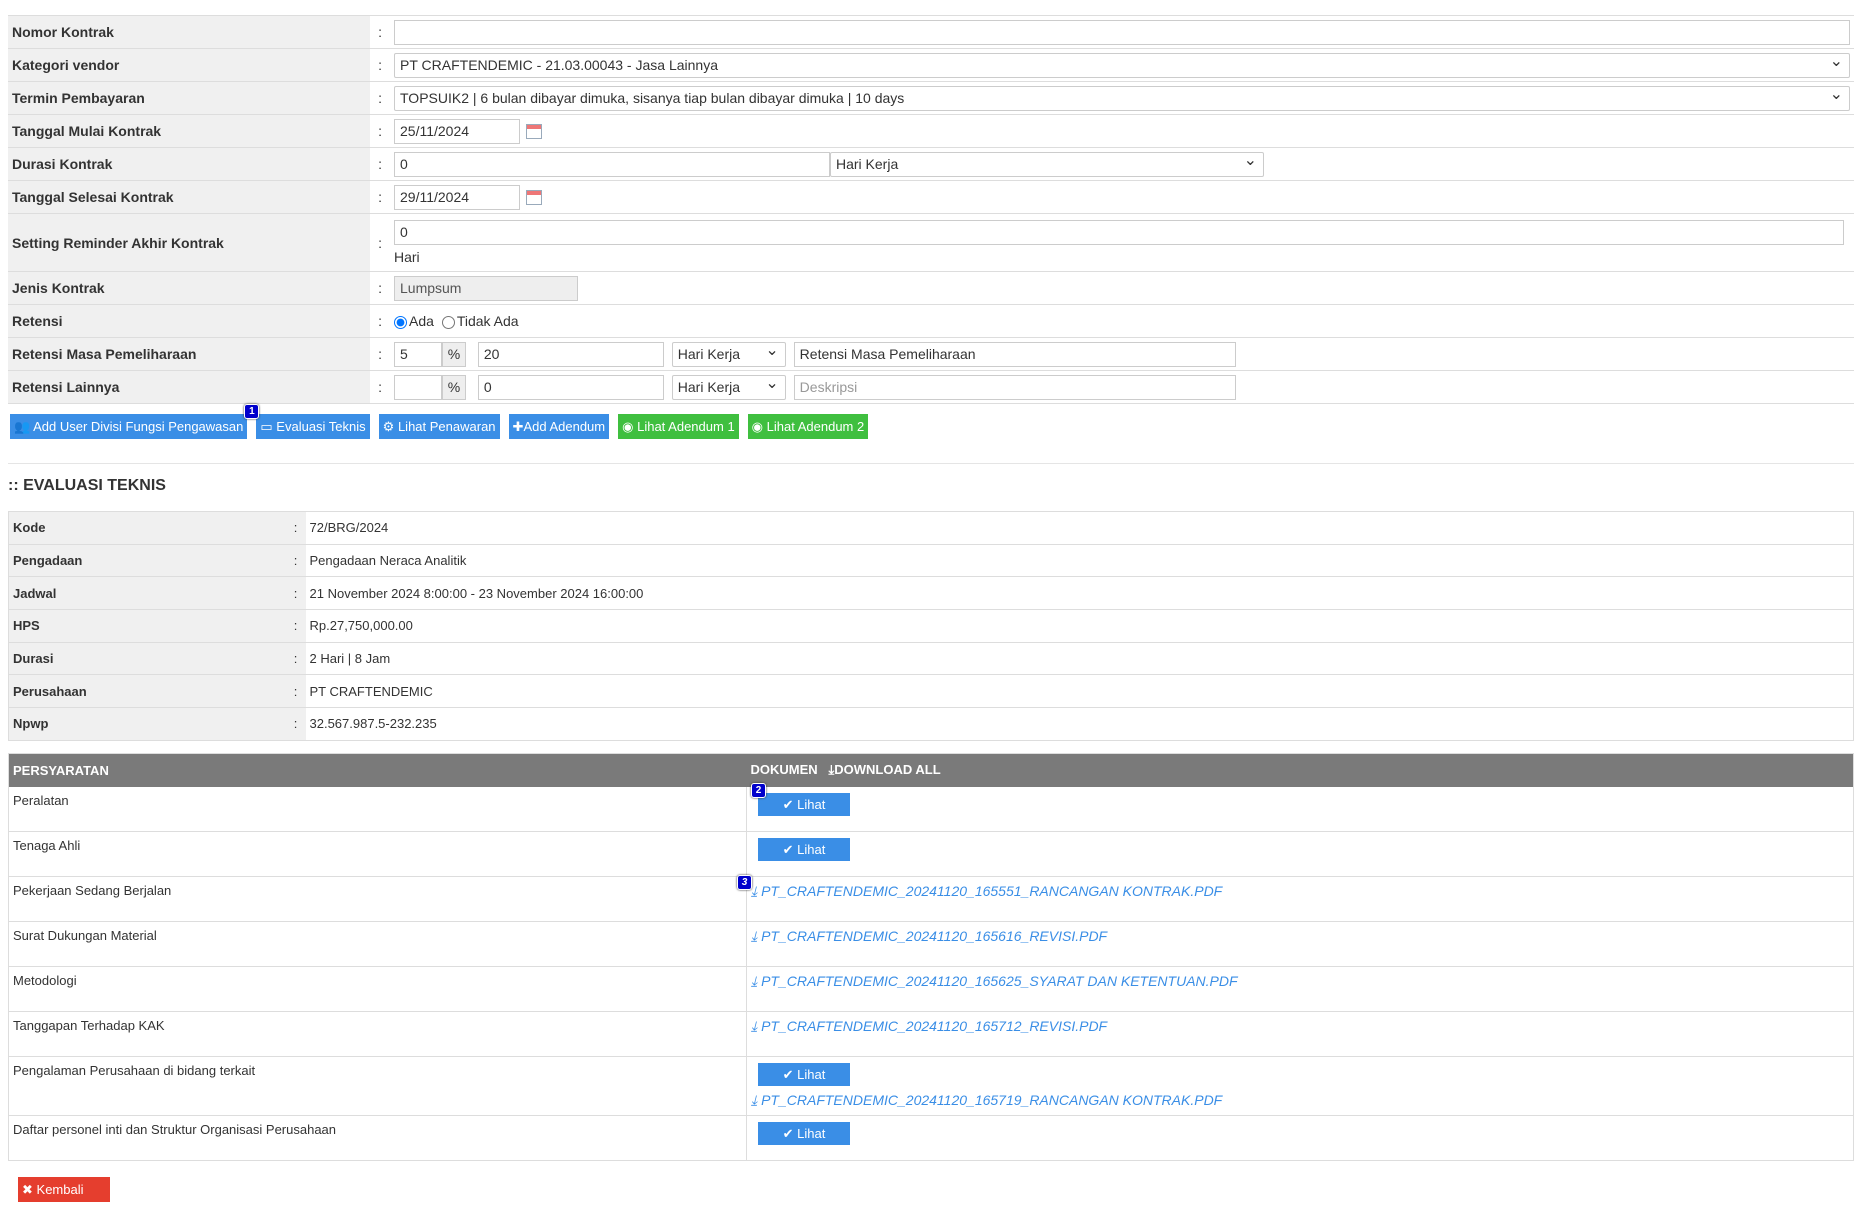  I want to click on label: Tanggal Mulai Kontrak, so click(189, 131).